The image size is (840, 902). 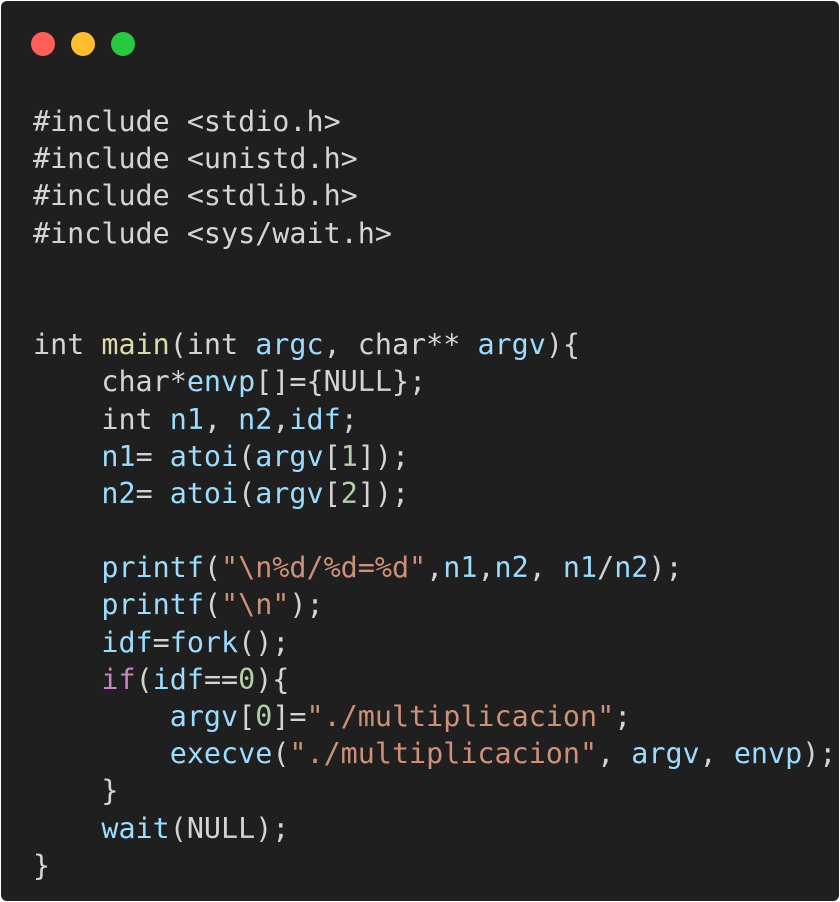 I want to click on code-line: n1= atoi(argv[1]);, so click(x=434, y=456).